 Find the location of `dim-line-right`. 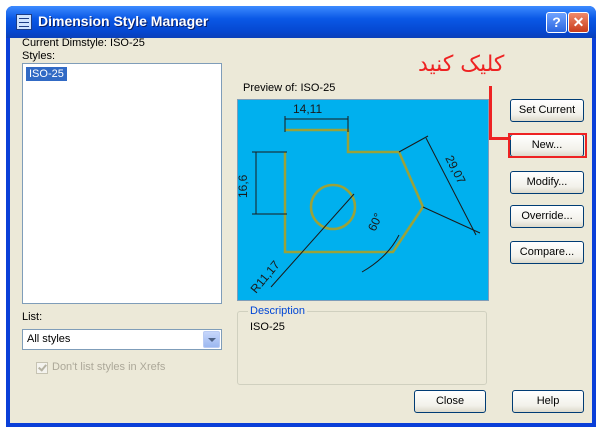

dim-line-right is located at coordinates (451, 186).